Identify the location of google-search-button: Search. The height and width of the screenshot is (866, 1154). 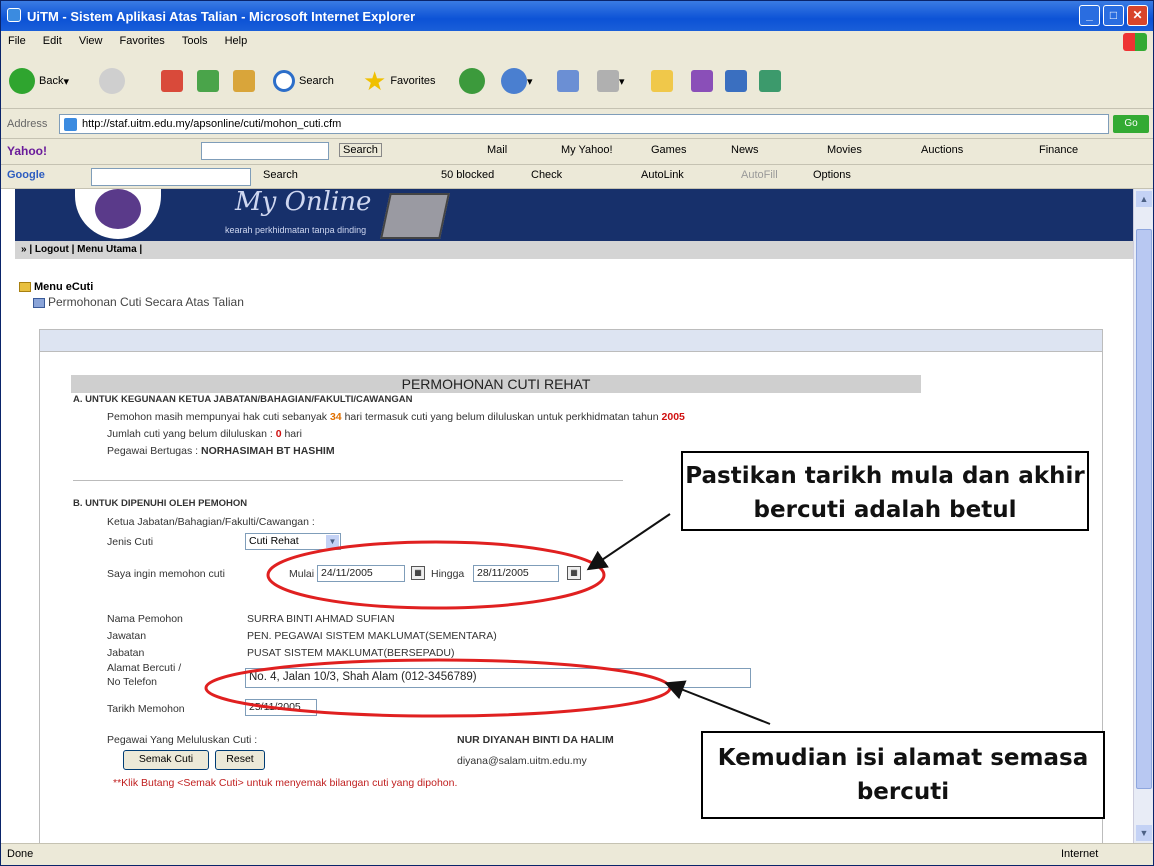
(280, 175).